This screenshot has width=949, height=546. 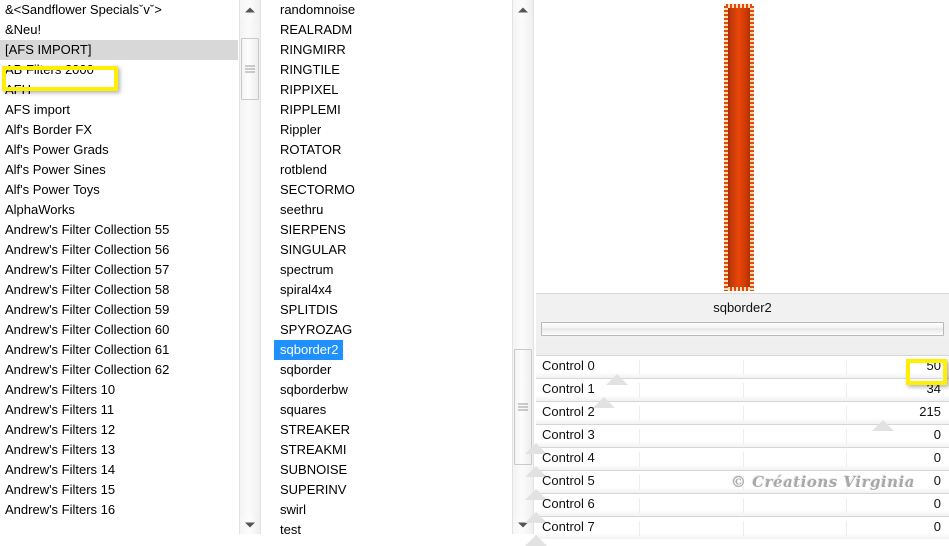 What do you see at coordinates (119, 390) in the screenshot?
I see `list-item: Andrew's Filters 10` at bounding box center [119, 390].